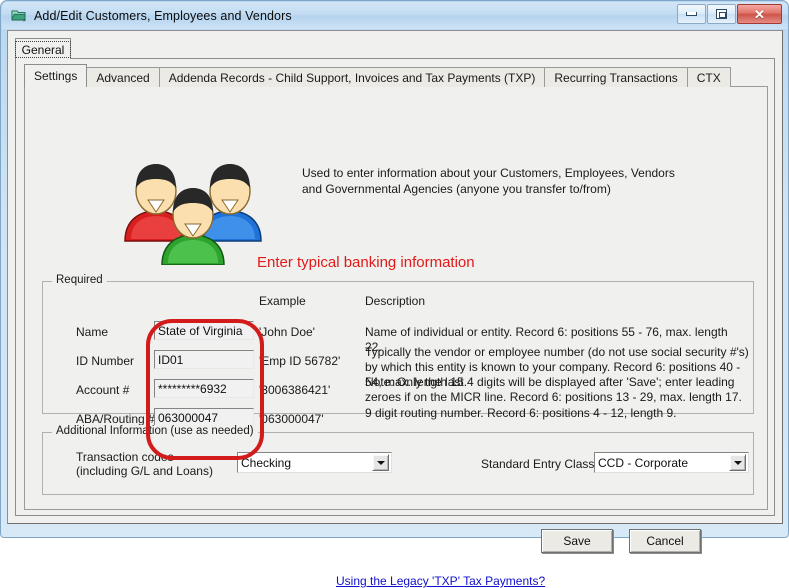 The height and width of the screenshot is (588, 789). Describe the element at coordinates (144, 471) in the screenshot. I see `label-transaction-codes-line2: (including G/L and Loans)` at that location.